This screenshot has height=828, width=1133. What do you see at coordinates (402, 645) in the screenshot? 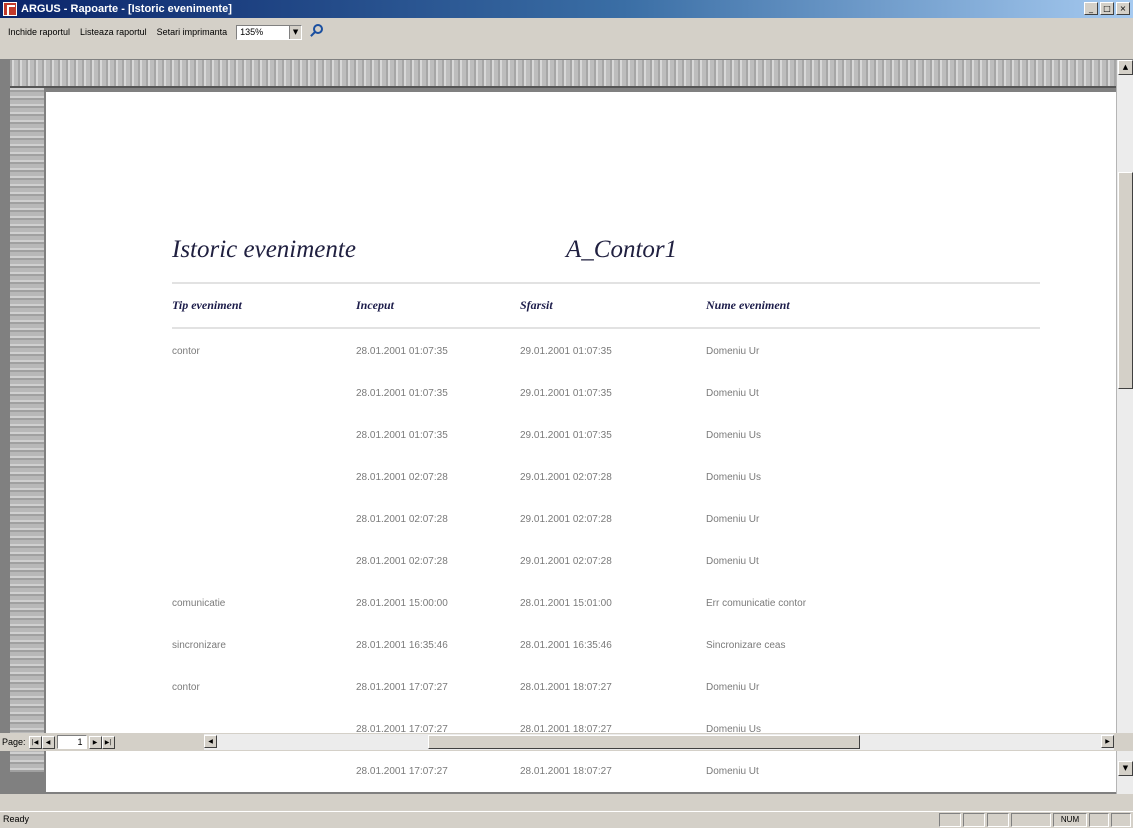
I see `start-cell: 28.01.2001 16:35:46` at bounding box center [402, 645].